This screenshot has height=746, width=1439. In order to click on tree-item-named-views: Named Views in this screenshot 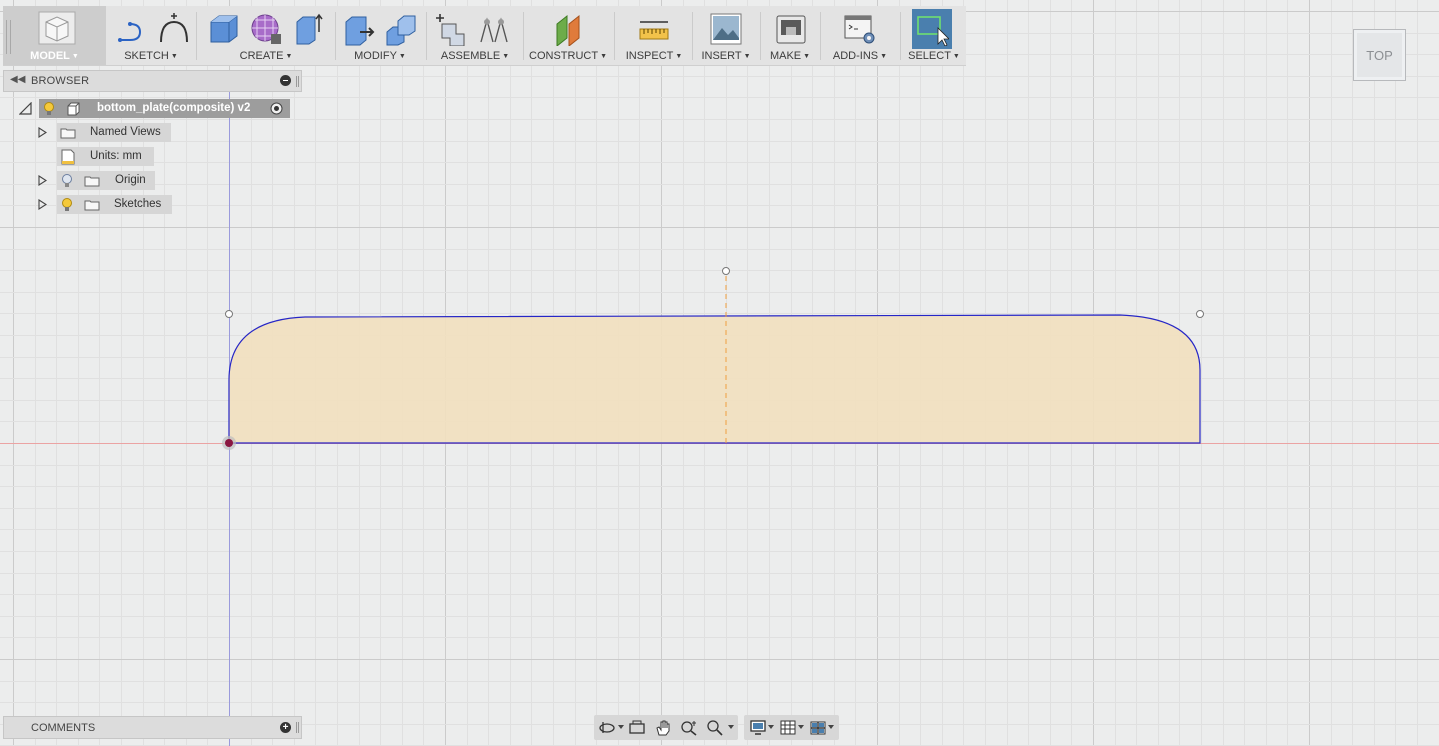, I will do `click(114, 132)`.